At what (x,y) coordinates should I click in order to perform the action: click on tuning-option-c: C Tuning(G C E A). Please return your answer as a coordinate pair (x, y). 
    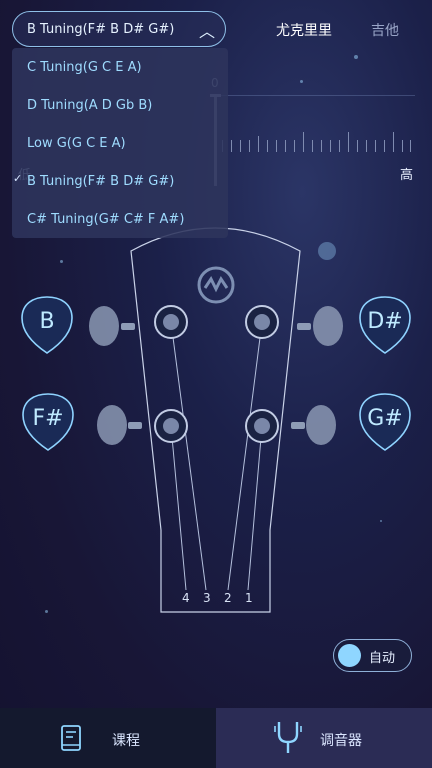
    Looking at the image, I should click on (84, 67).